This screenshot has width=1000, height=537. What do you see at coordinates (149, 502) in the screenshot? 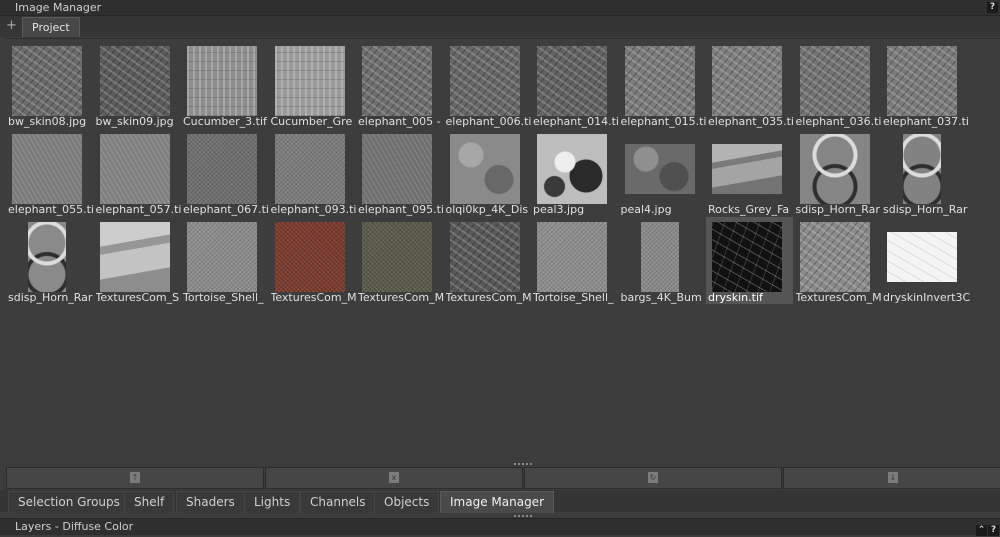
I see `tab-shelf: Shelf` at bounding box center [149, 502].